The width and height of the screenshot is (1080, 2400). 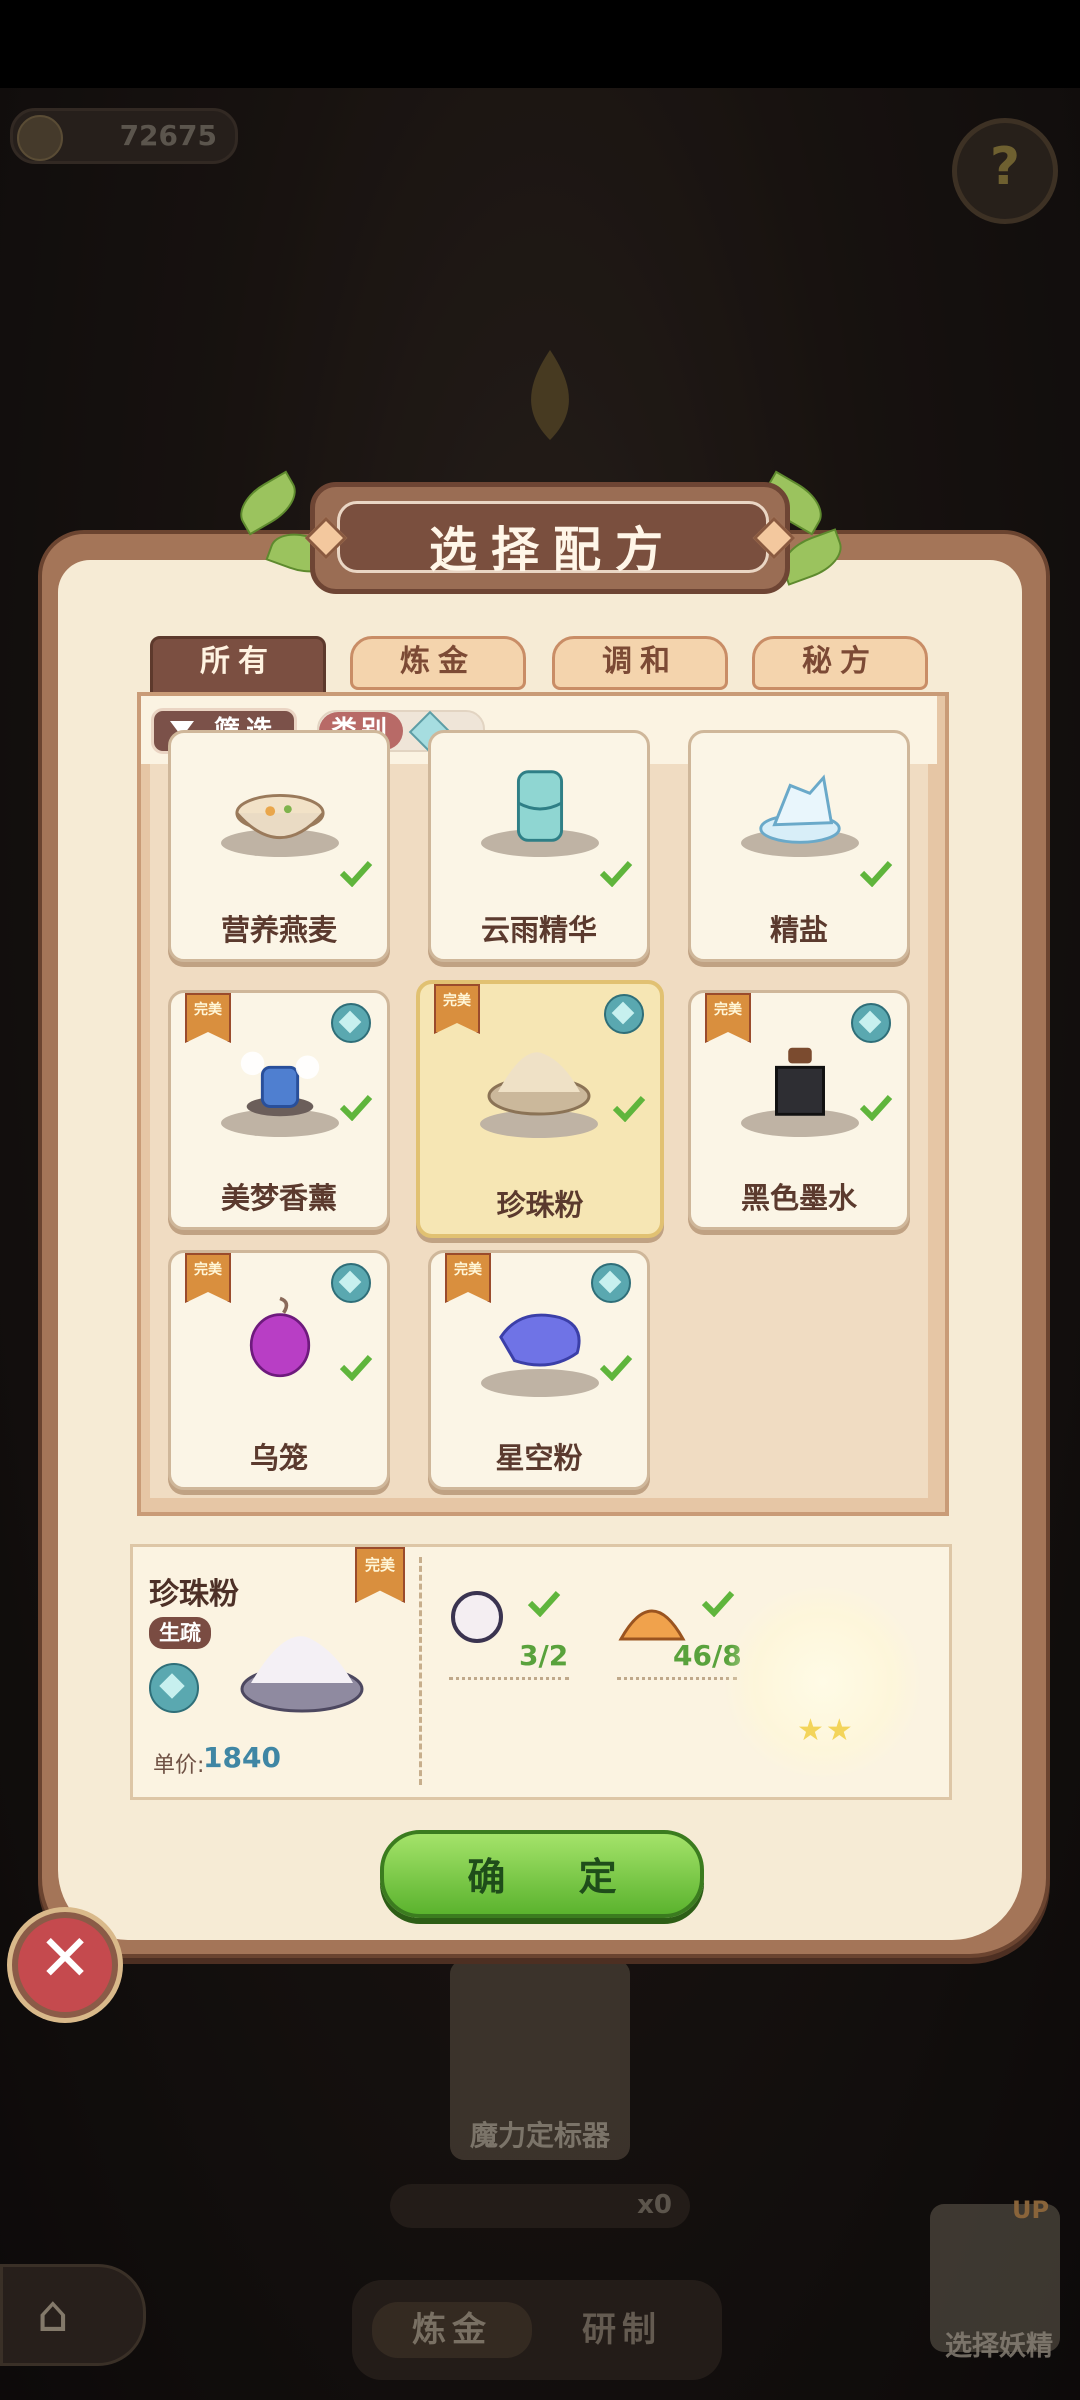 I want to click on recipe-card: 完美 乌笼, so click(x=279, y=1370).